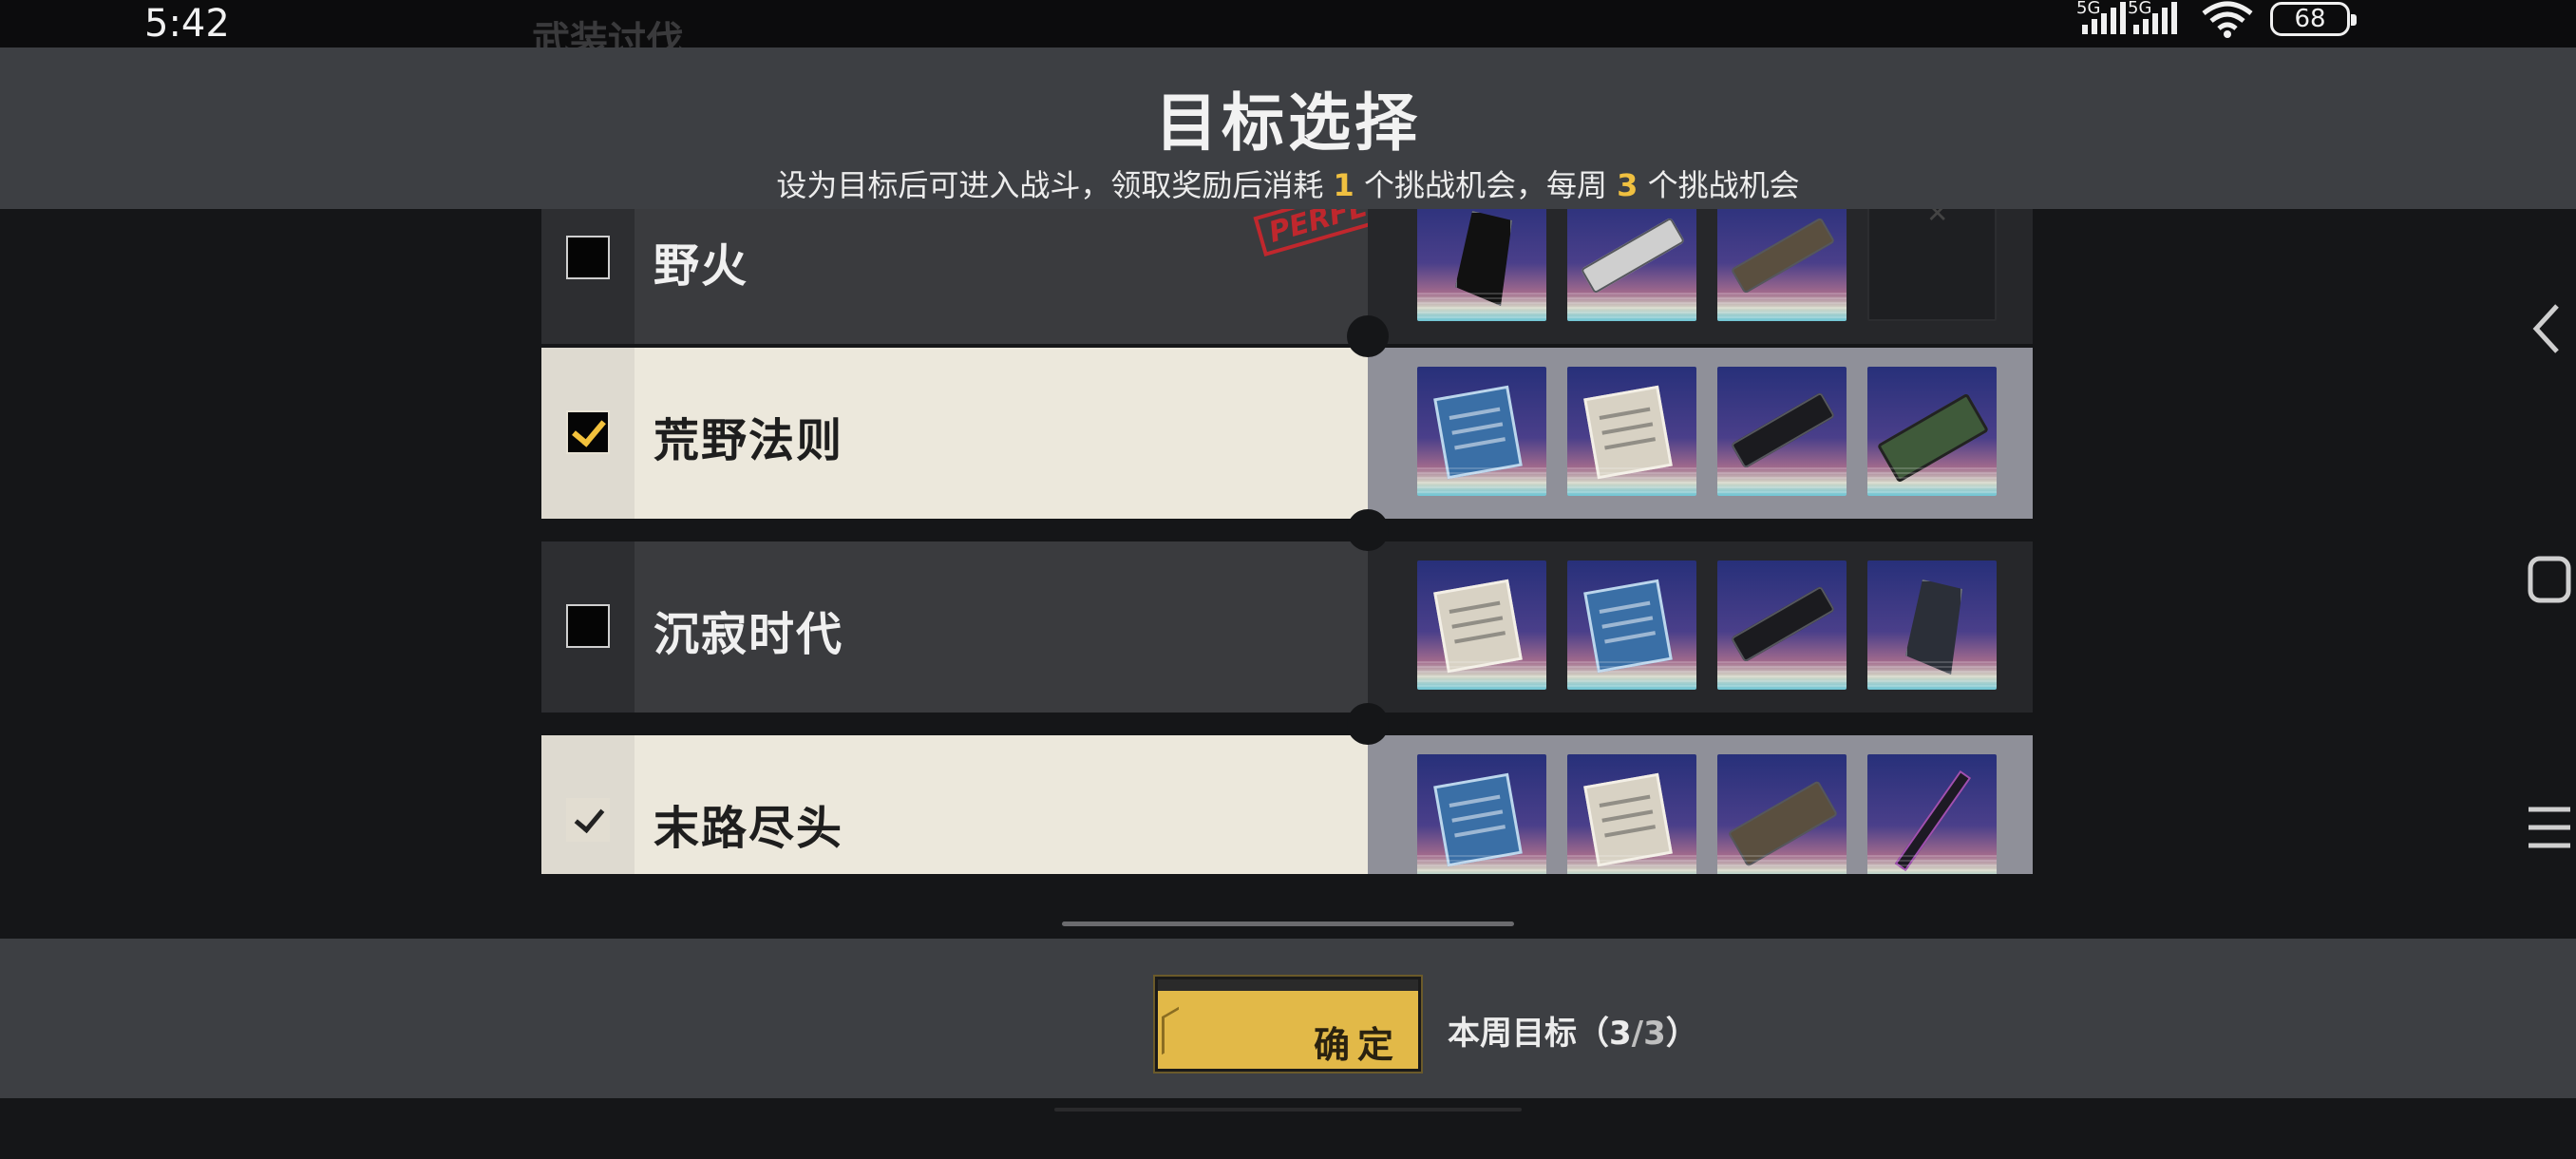  I want to click on list-item-wilderness-law: 荒野法则, so click(1287, 433).